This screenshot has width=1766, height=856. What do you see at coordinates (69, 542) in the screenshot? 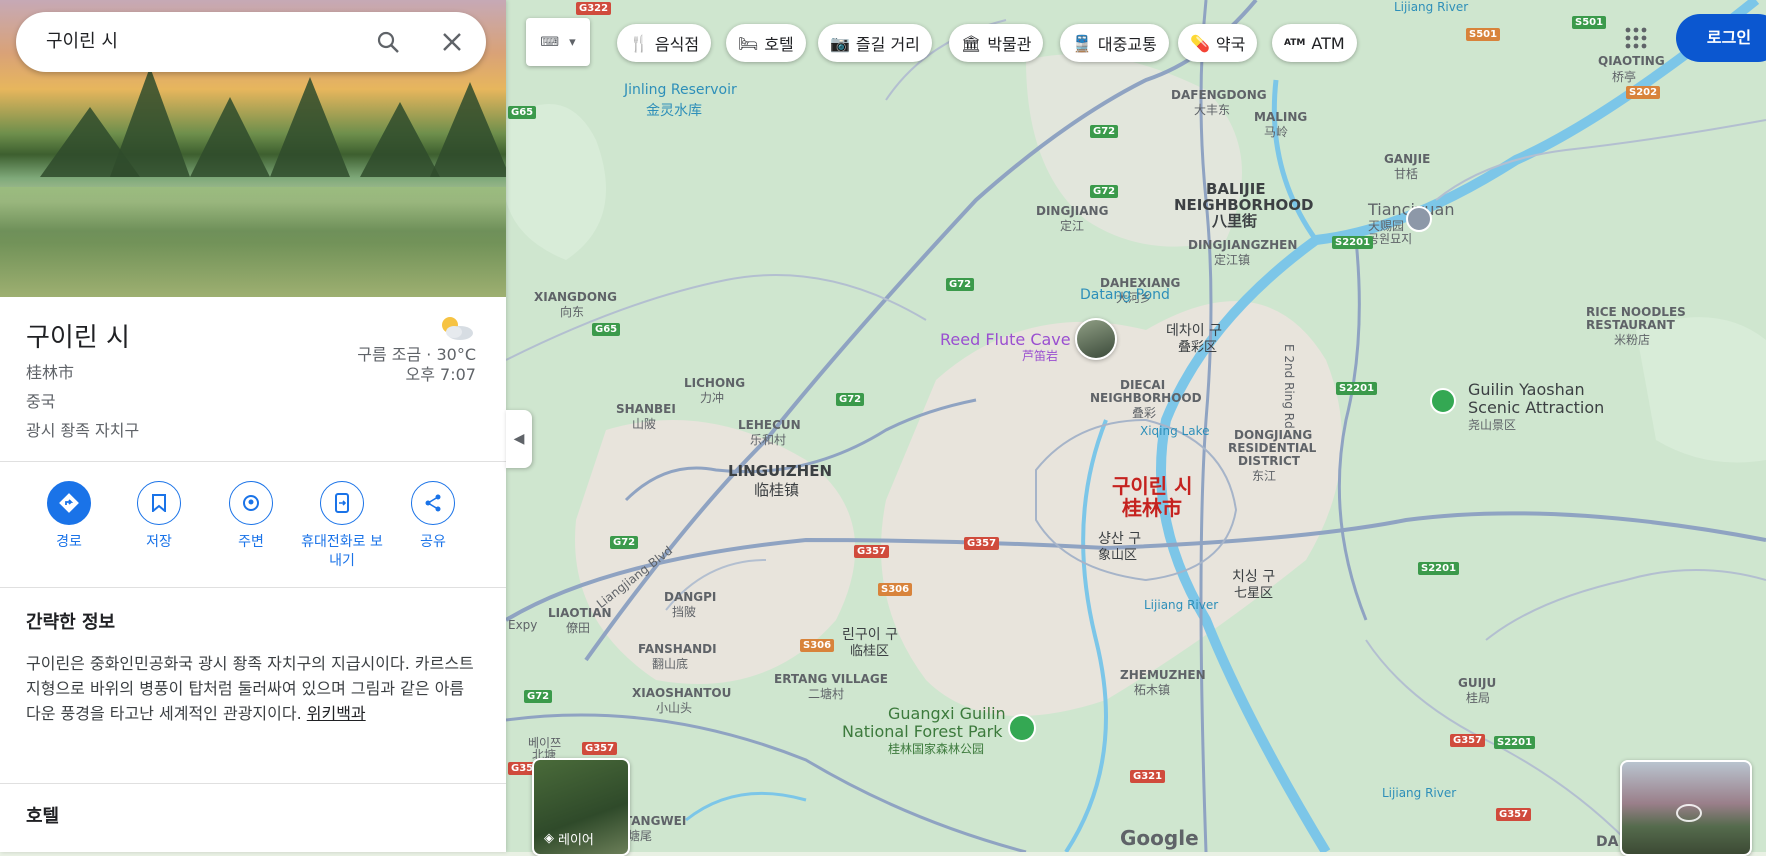
I see `directions-label: 경로` at bounding box center [69, 542].